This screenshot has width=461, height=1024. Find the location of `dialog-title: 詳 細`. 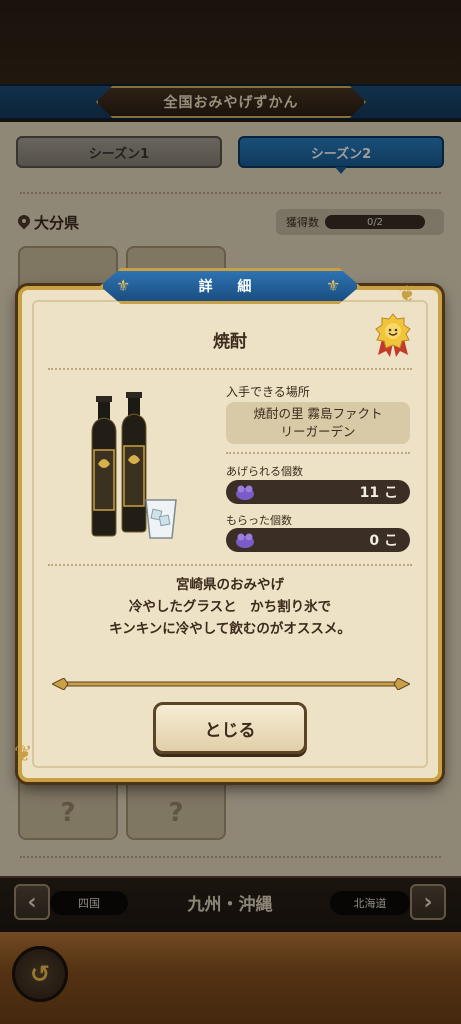

dialog-title: 詳 細 is located at coordinates (230, 287).